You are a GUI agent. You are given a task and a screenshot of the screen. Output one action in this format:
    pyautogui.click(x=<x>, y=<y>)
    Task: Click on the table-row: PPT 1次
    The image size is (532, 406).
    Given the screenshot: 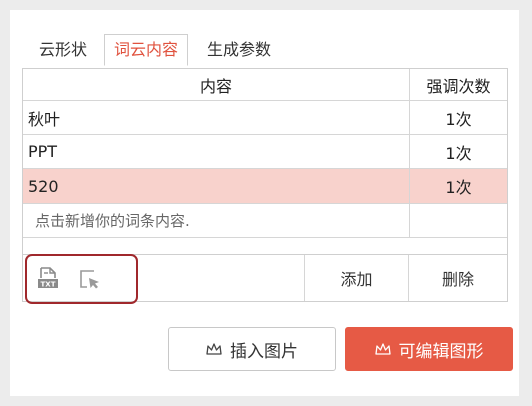 What is the action you would take?
    pyautogui.click(x=265, y=152)
    